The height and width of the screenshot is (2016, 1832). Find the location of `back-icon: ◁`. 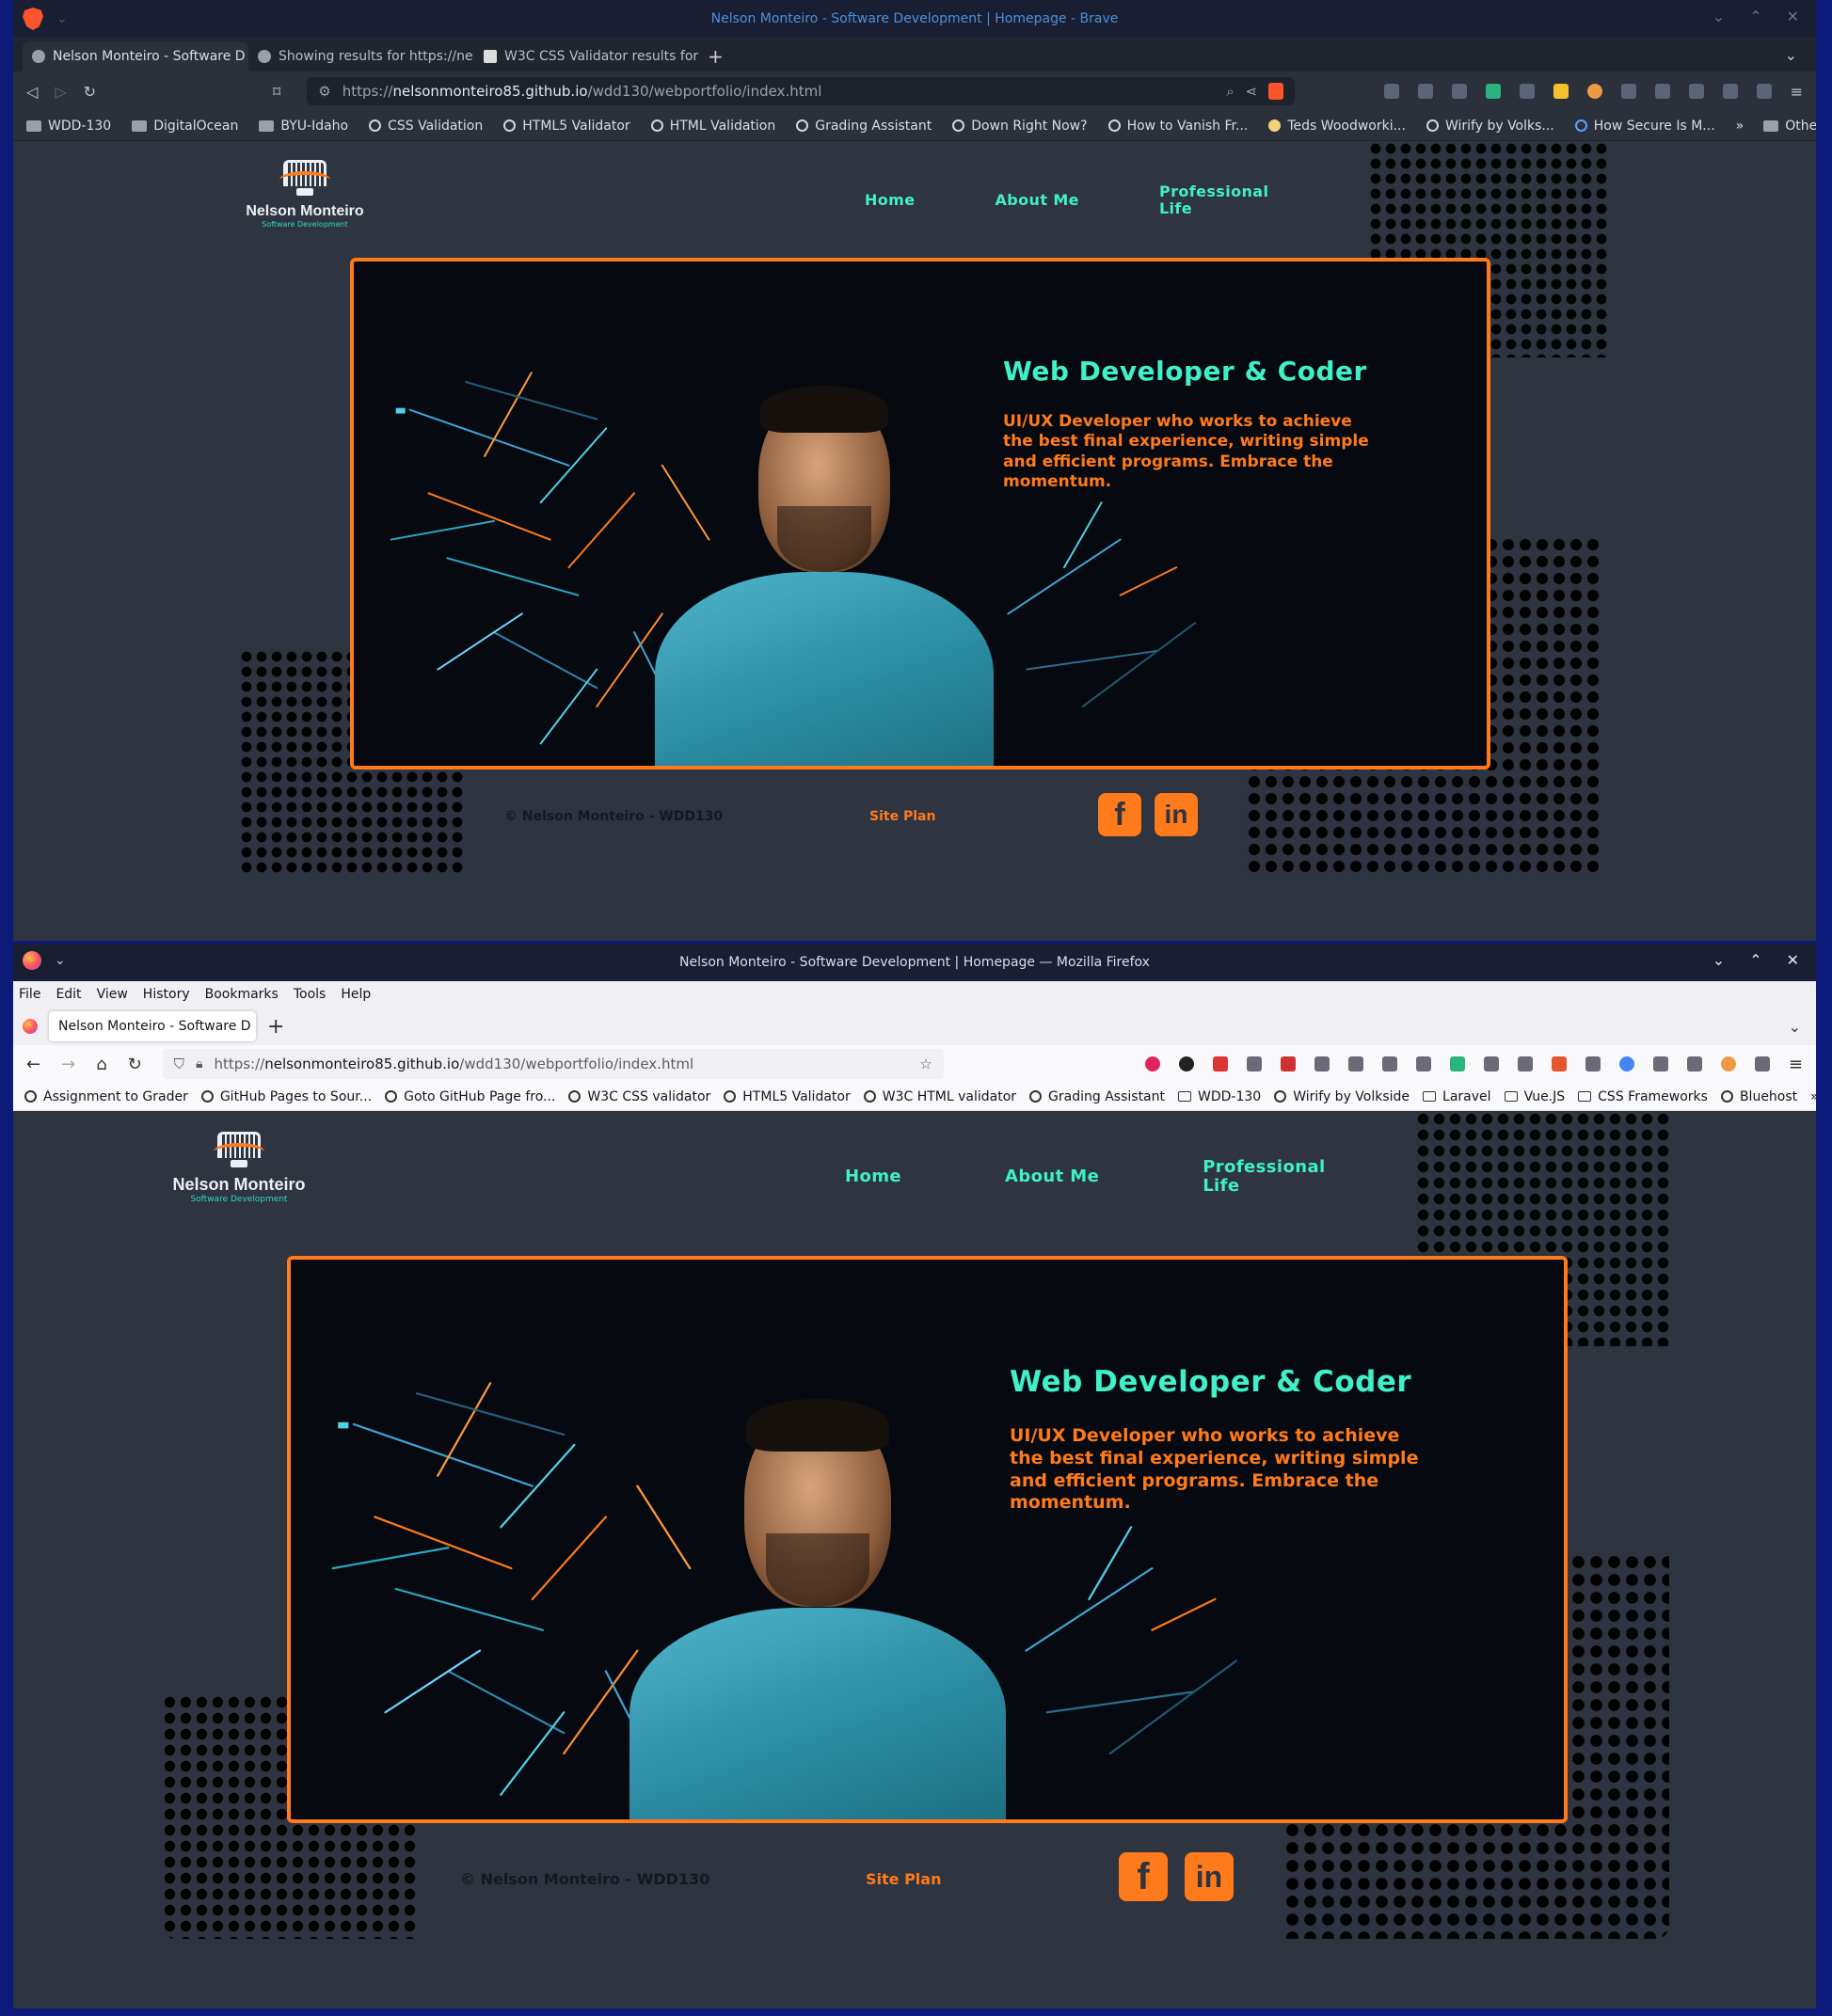

back-icon: ◁ is located at coordinates (32, 92).